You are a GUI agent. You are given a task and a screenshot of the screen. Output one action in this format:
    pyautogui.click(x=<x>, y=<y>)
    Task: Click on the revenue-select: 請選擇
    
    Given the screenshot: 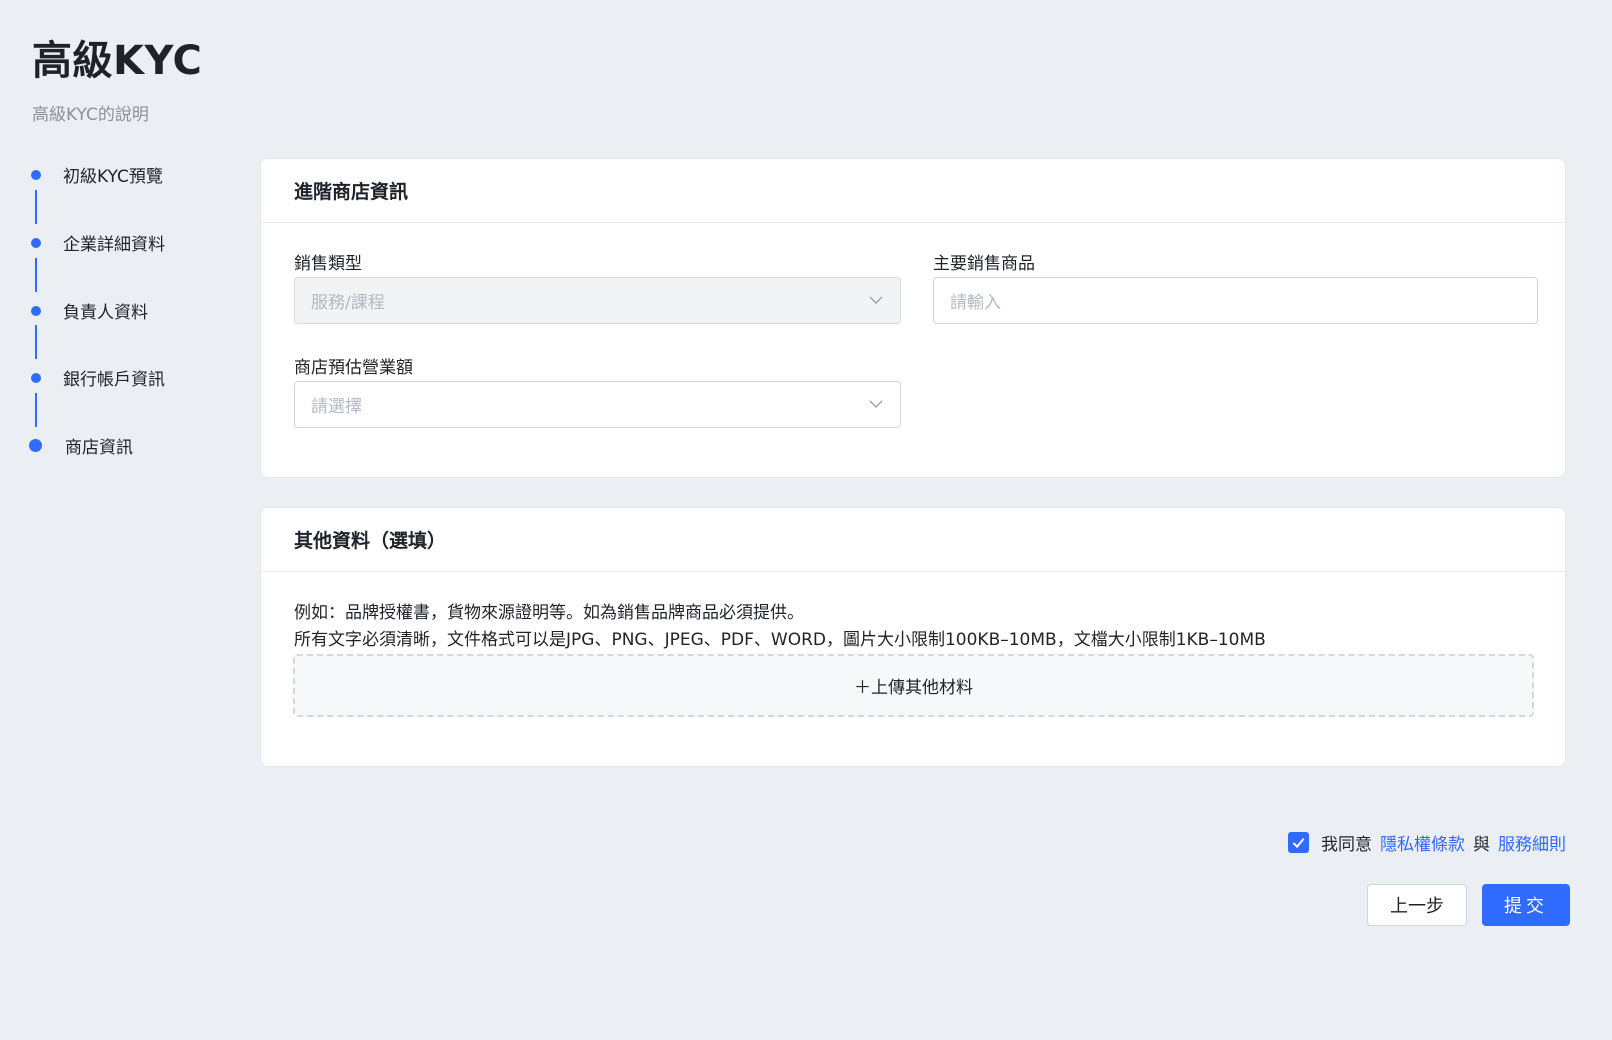 What is the action you would take?
    pyautogui.click(x=597, y=404)
    